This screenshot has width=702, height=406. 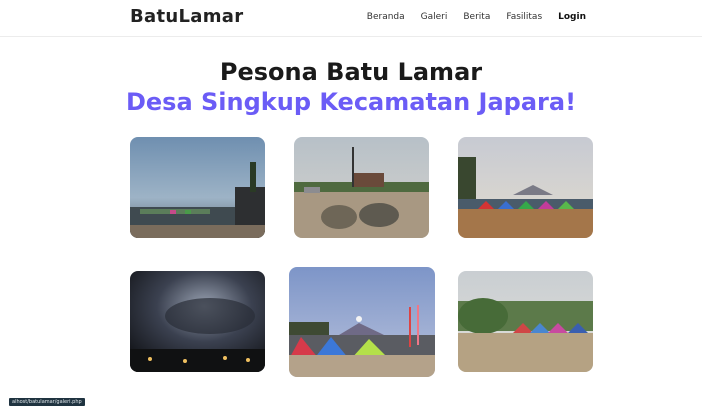 I want to click on nav-link-berita: Berita, so click(x=476, y=17).